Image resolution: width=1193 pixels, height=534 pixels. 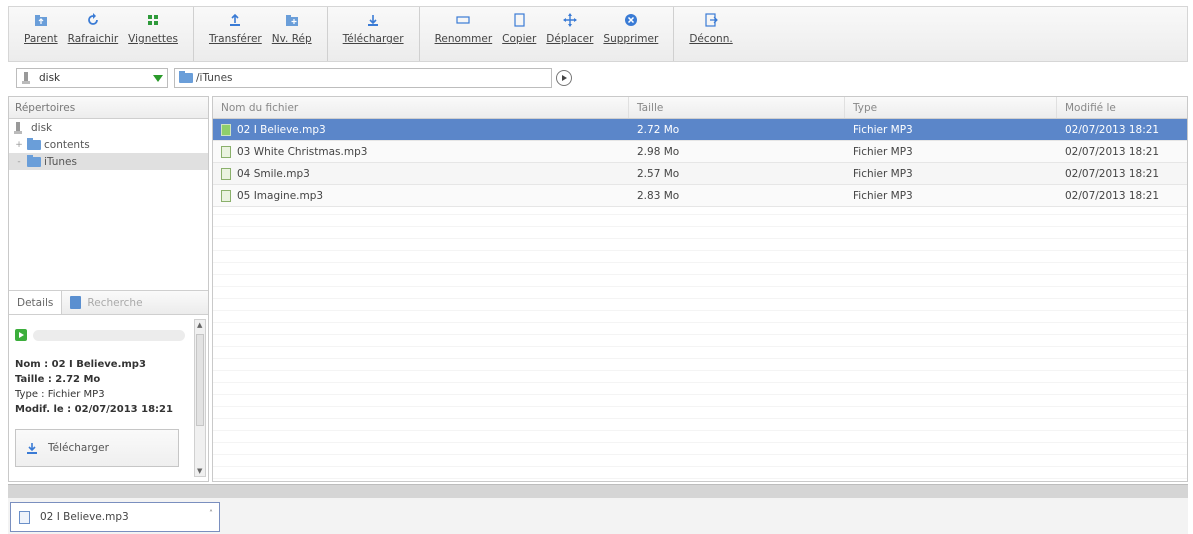 What do you see at coordinates (292, 26) in the screenshot?
I see `new-folder-button: Nv. Rép` at bounding box center [292, 26].